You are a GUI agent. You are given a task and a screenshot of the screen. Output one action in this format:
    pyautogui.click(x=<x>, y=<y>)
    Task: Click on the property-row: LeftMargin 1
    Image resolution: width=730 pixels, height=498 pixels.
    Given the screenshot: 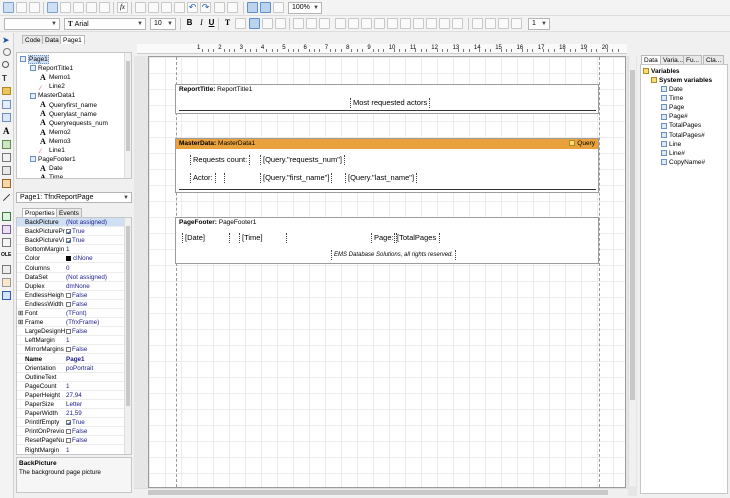 What is the action you would take?
    pyautogui.click(x=71, y=341)
    